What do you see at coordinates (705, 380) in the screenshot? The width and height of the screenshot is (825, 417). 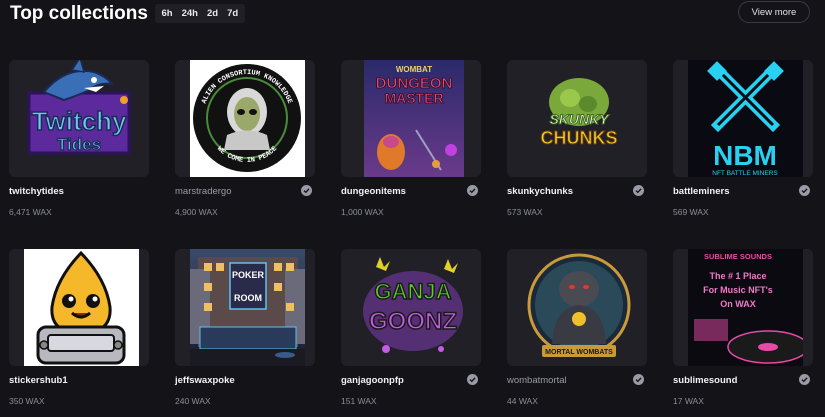 I see `collection-name: sublimesound` at bounding box center [705, 380].